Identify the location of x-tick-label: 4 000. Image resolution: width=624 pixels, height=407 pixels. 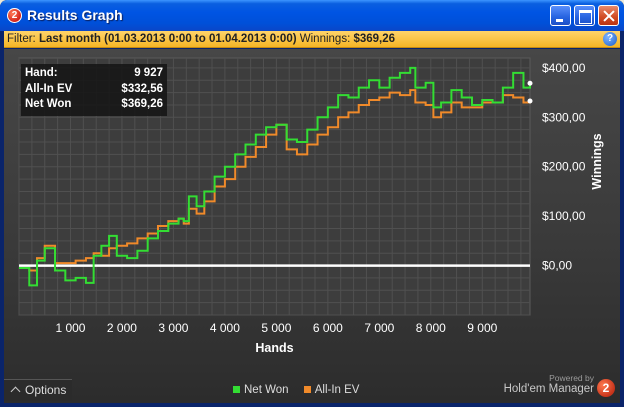
(225, 328).